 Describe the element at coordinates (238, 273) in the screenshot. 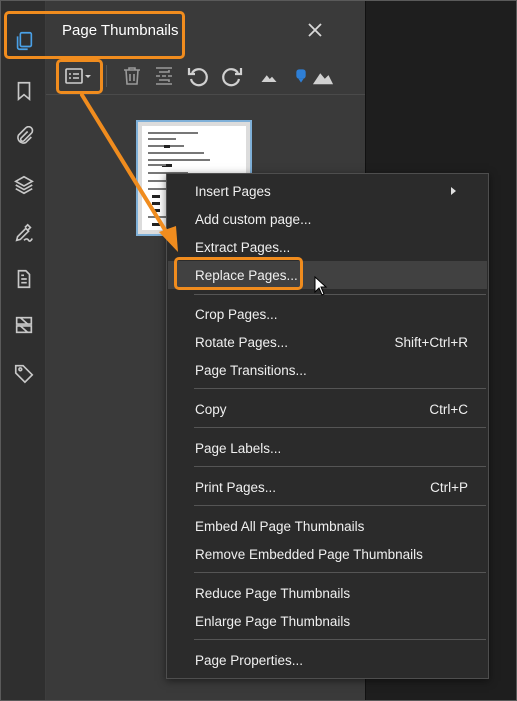

I see `highlight-replace-pages` at that location.